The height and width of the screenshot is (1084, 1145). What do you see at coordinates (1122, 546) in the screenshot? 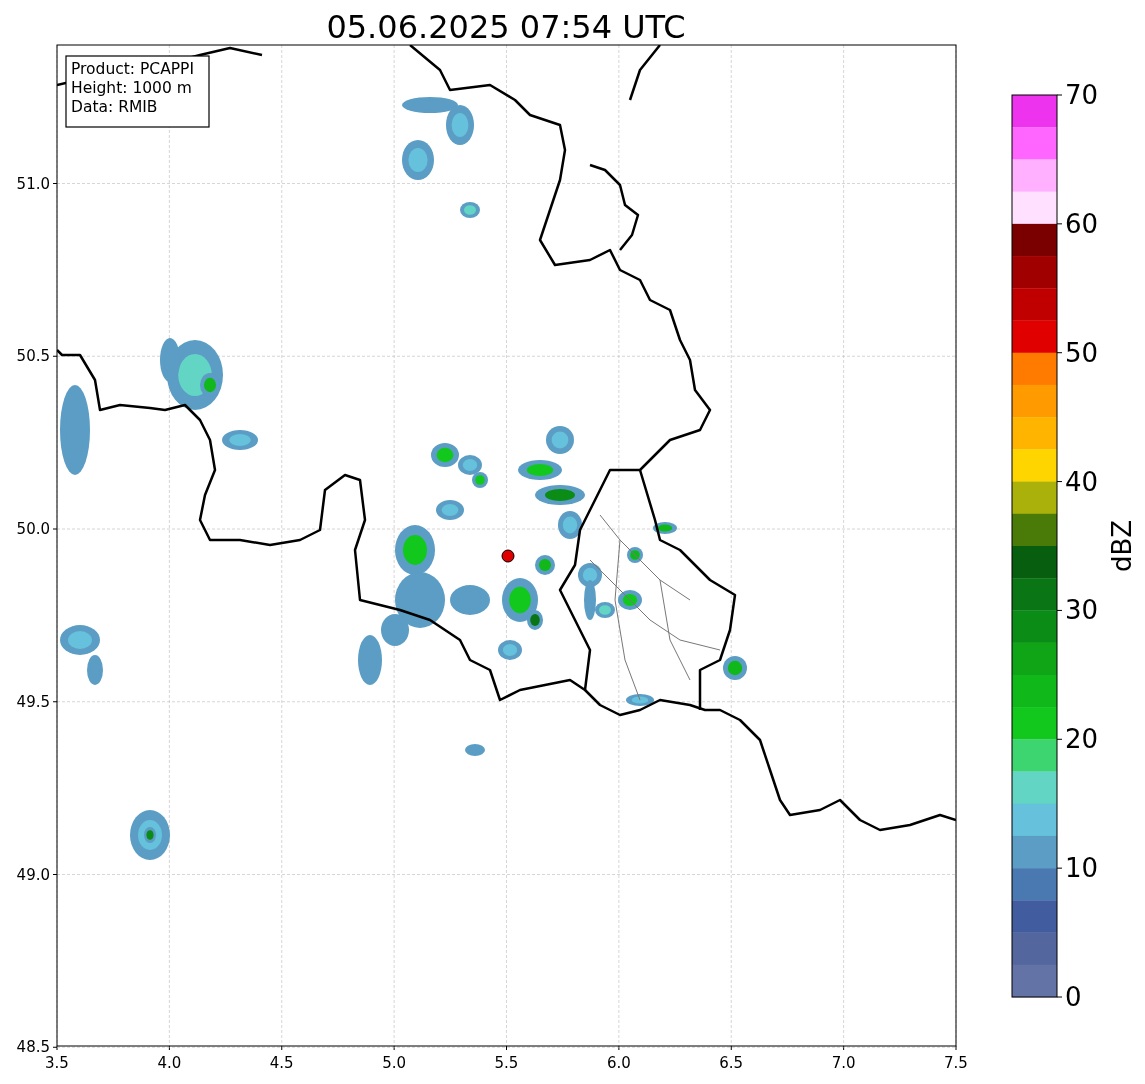
I see `colorbar-label: dBZ` at bounding box center [1122, 546].